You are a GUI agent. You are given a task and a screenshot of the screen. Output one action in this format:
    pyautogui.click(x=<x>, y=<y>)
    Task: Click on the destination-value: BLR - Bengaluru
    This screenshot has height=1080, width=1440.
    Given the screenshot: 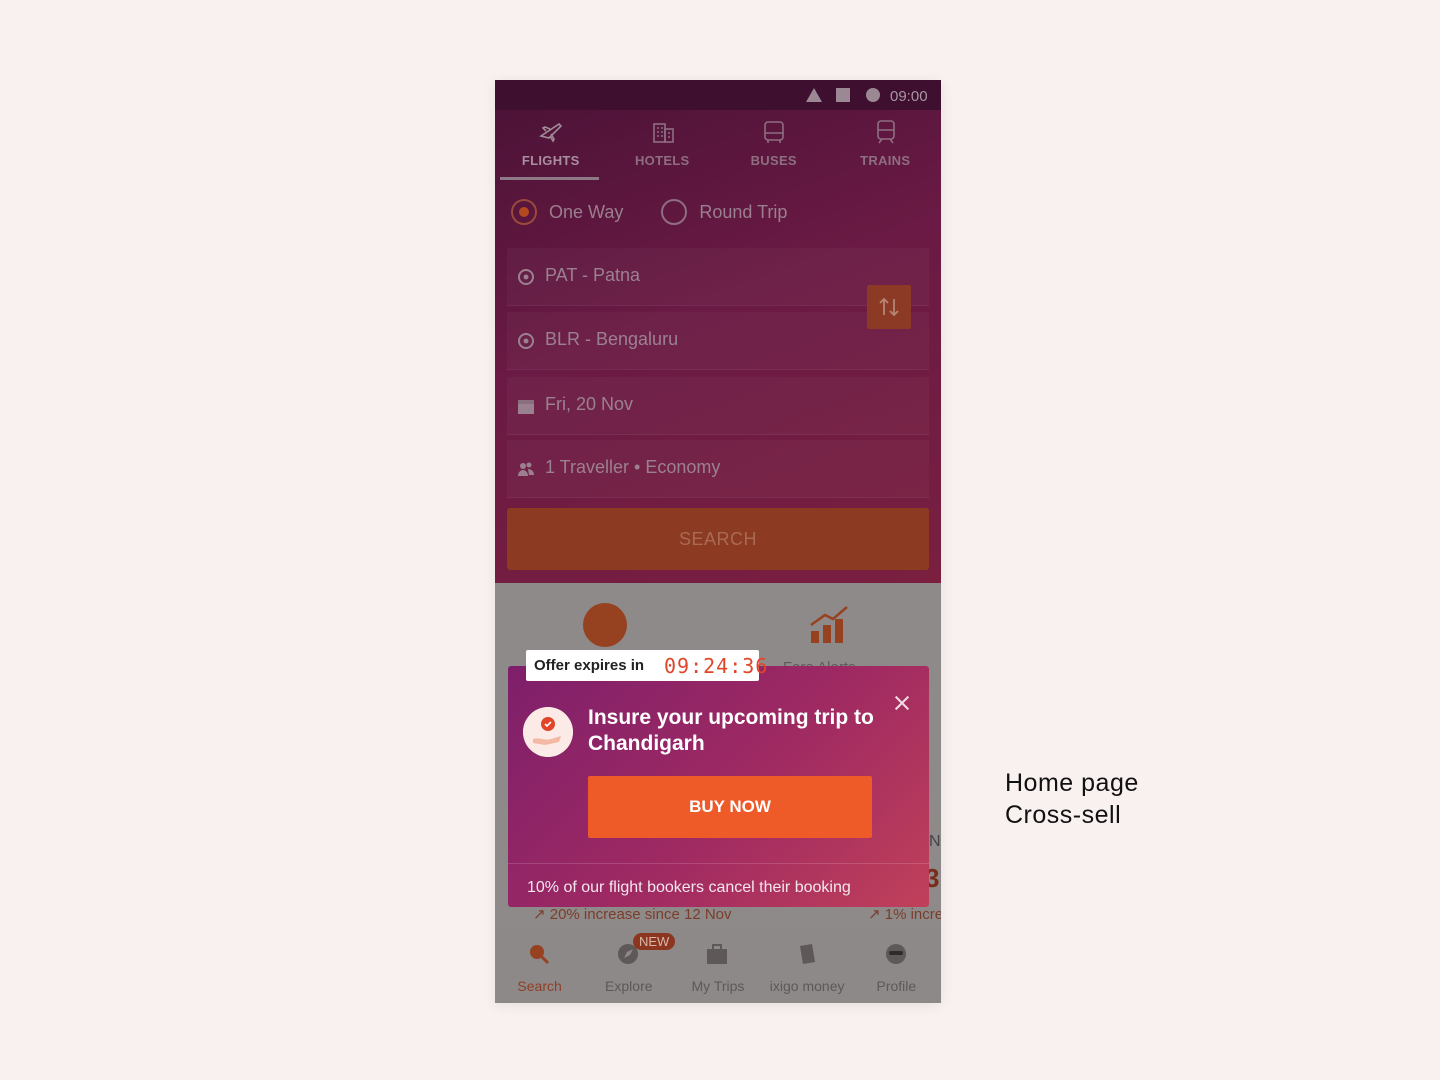 What is the action you would take?
    pyautogui.click(x=612, y=339)
    